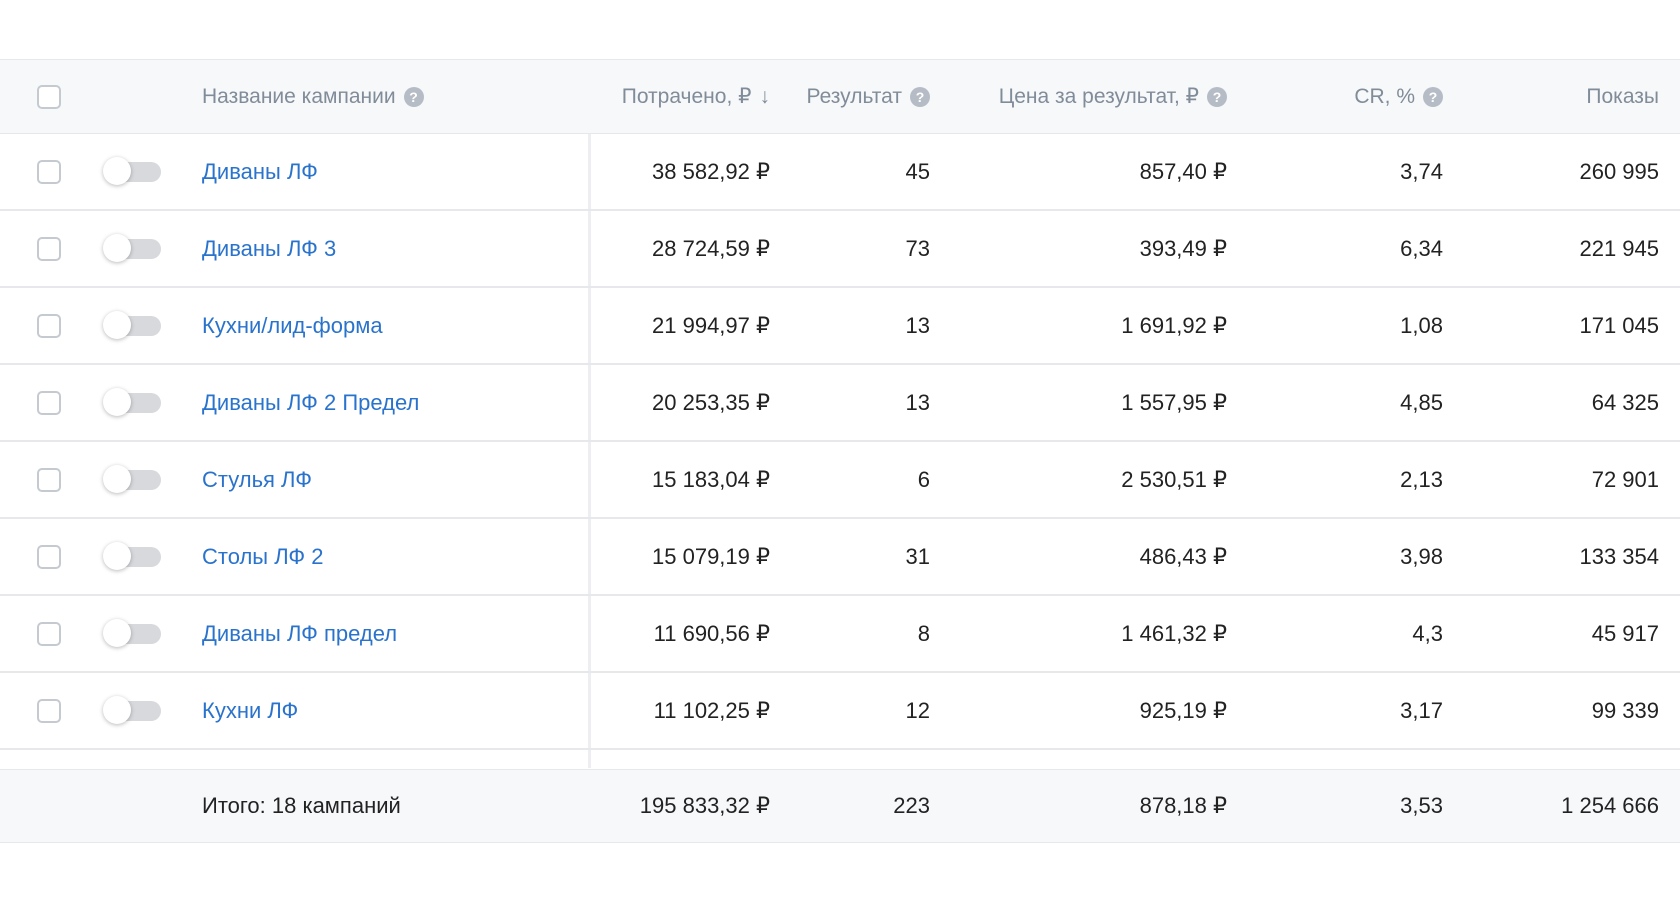  Describe the element at coordinates (1183, 171) in the screenshot. I see `price-cell: 857,40 ₽` at that location.